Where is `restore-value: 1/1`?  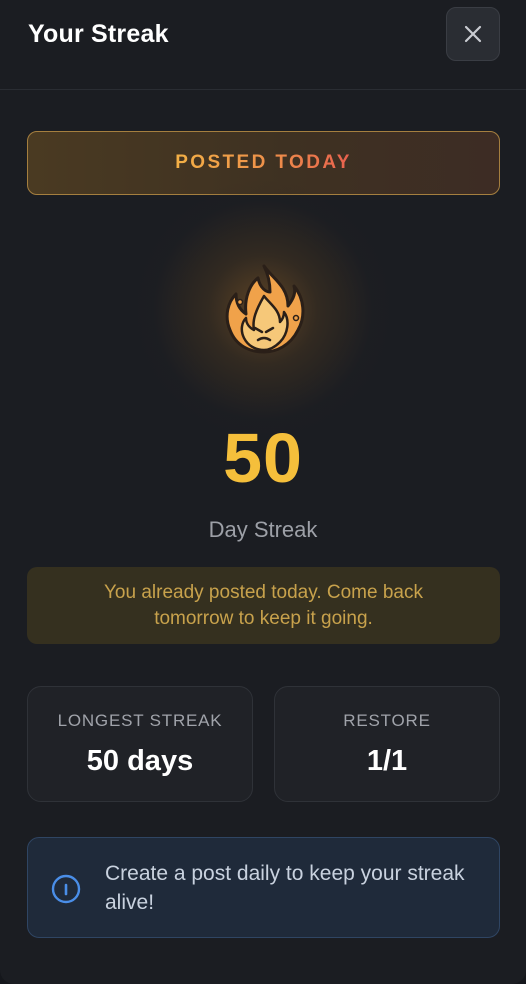 restore-value: 1/1 is located at coordinates (387, 761).